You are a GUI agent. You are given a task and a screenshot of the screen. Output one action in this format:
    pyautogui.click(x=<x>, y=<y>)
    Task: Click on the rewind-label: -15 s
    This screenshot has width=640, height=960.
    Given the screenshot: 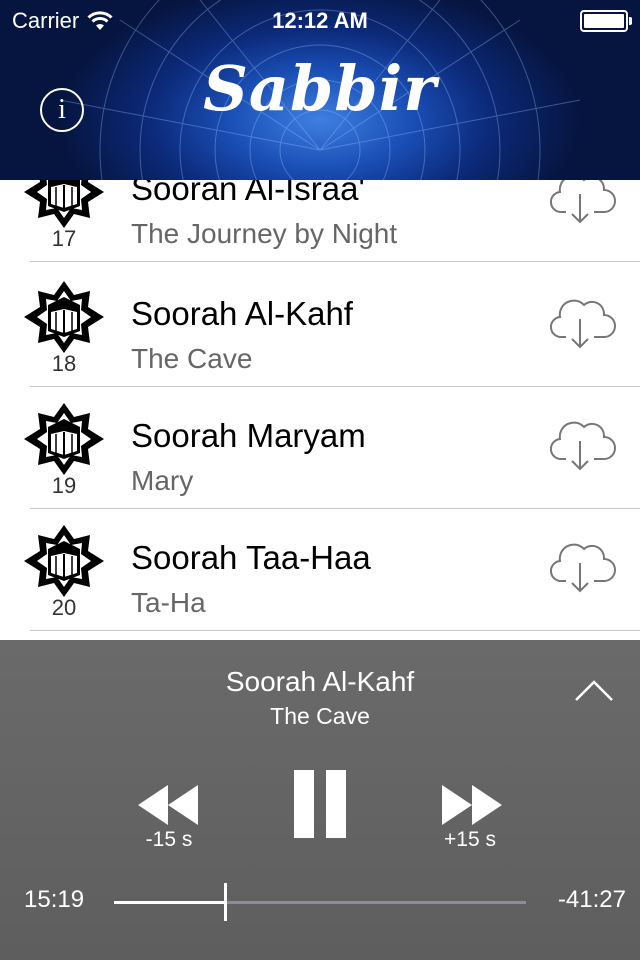 What is the action you would take?
    pyautogui.click(x=169, y=839)
    